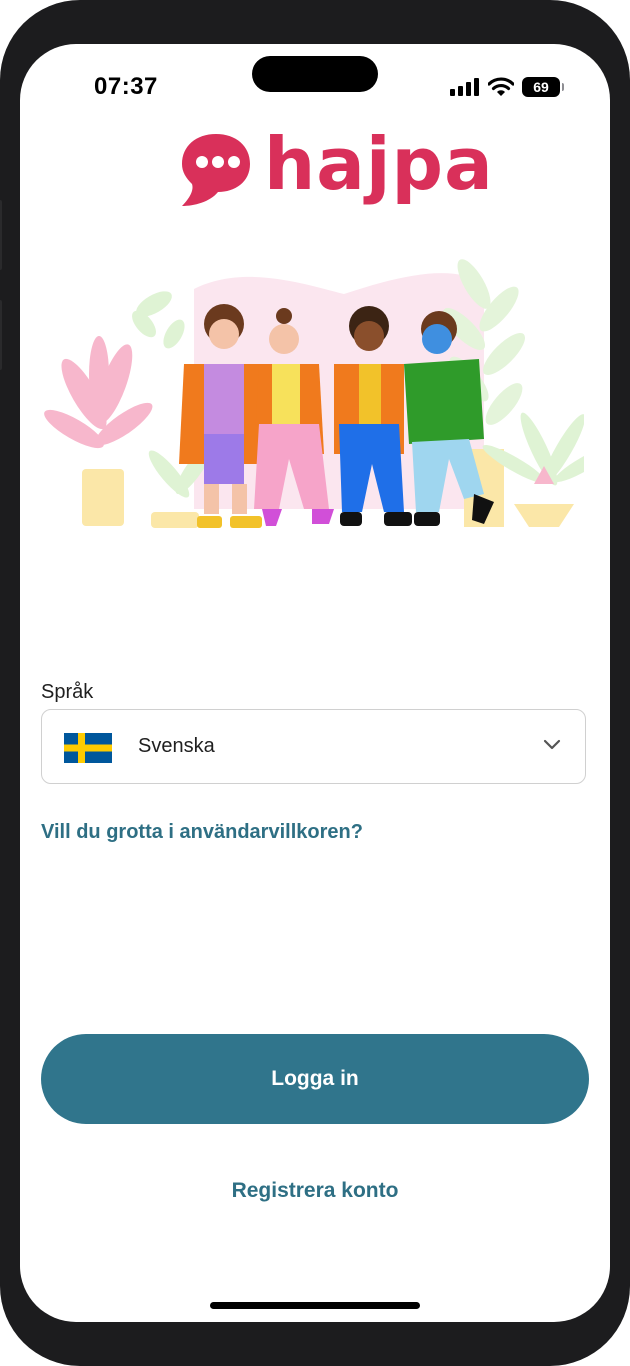 The image size is (630, 1366). I want to click on wifi-icon, so click(501, 86).